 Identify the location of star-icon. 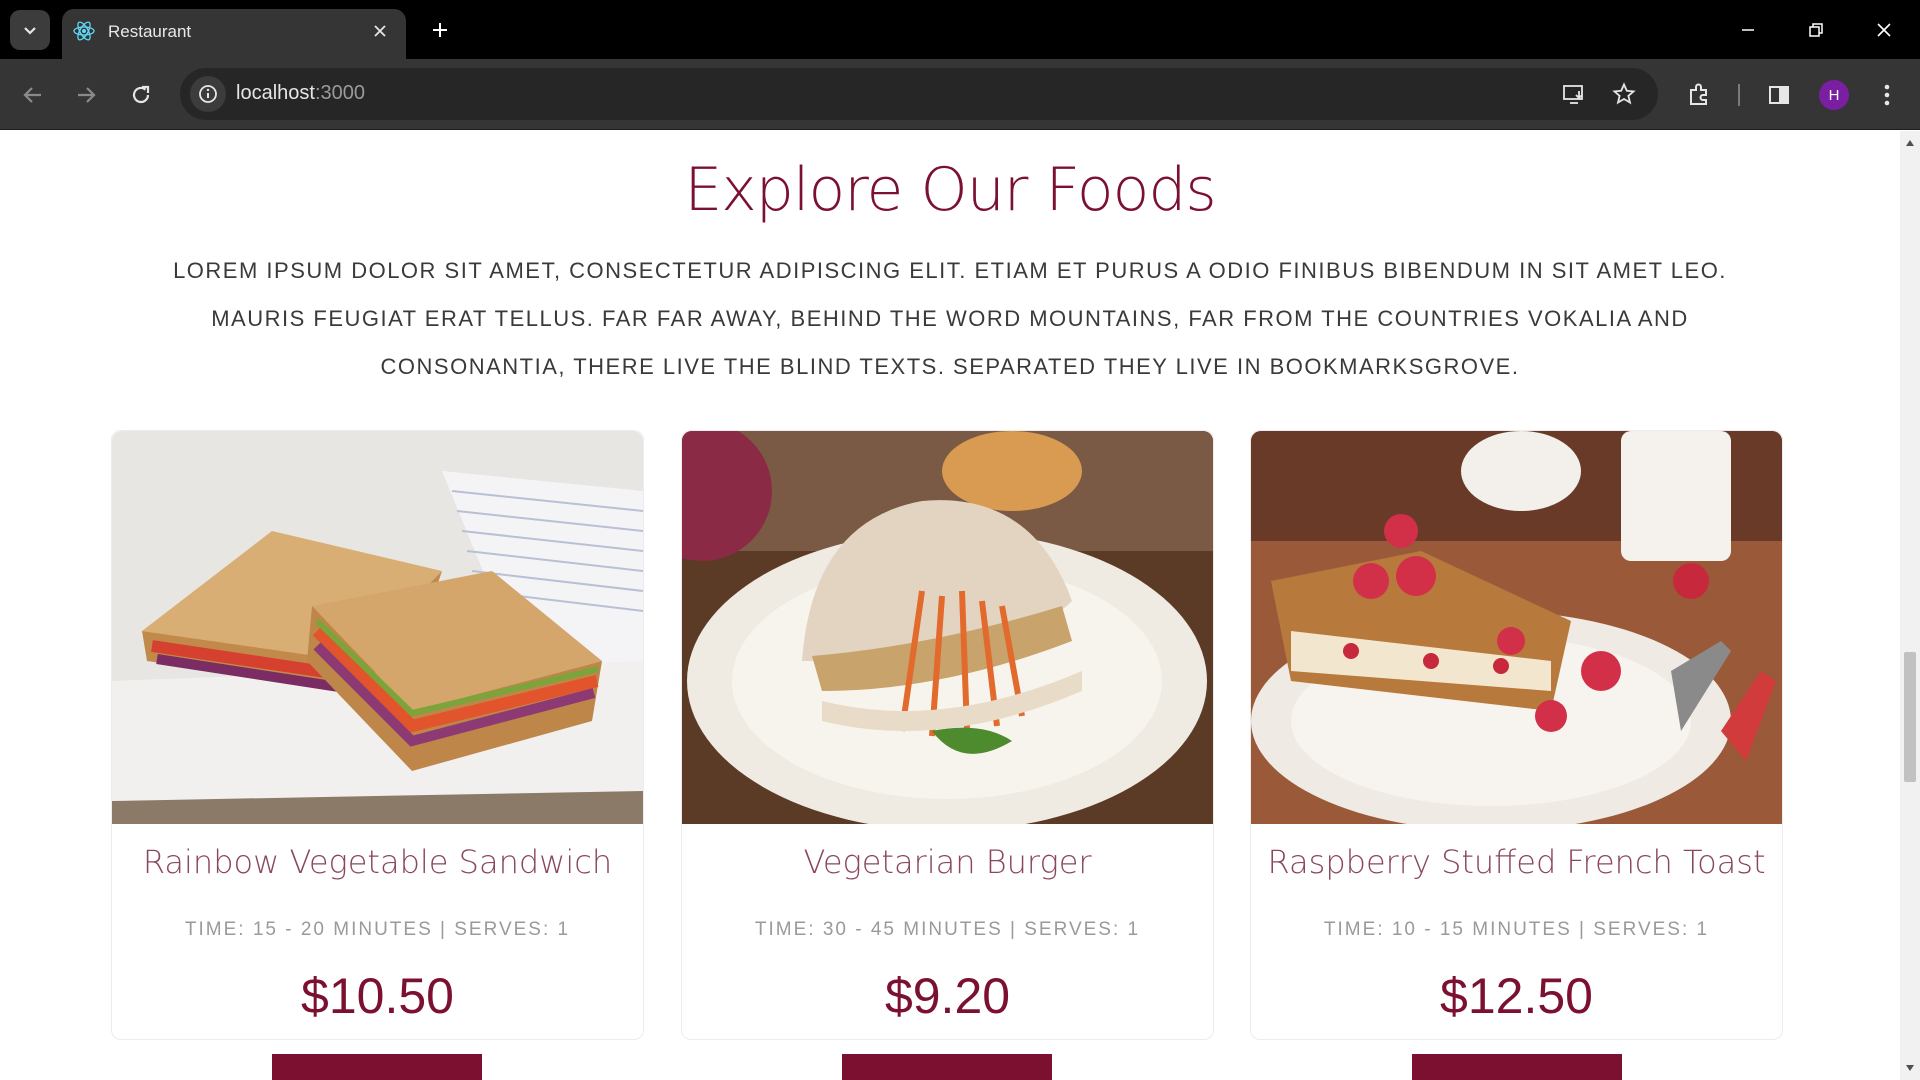
(1624, 93).